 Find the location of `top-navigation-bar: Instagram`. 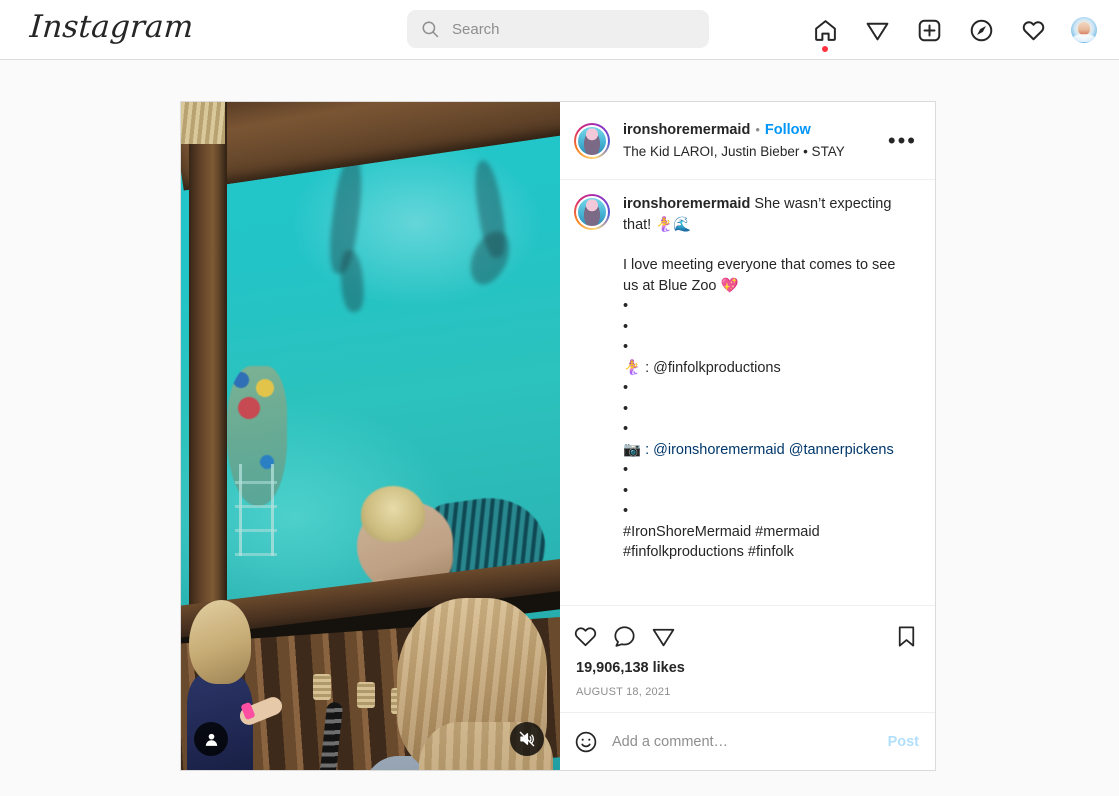

top-navigation-bar: Instagram is located at coordinates (559, 30).